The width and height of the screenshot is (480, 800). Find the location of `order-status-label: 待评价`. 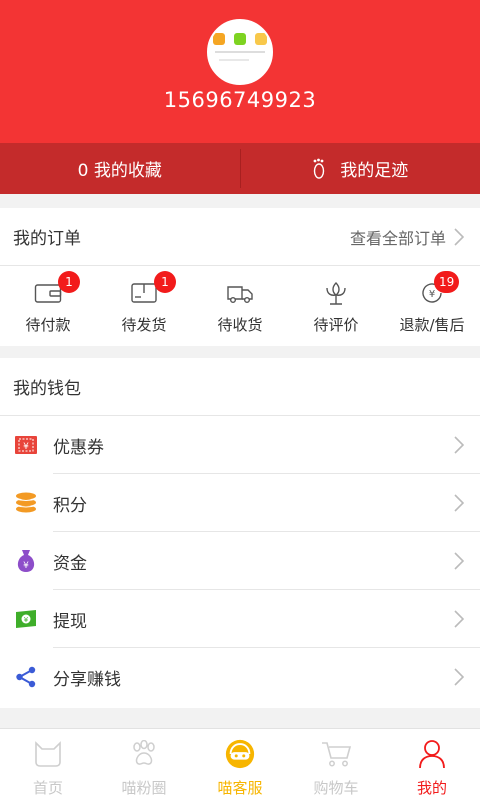

order-status-label: 待评价 is located at coordinates (336, 325).